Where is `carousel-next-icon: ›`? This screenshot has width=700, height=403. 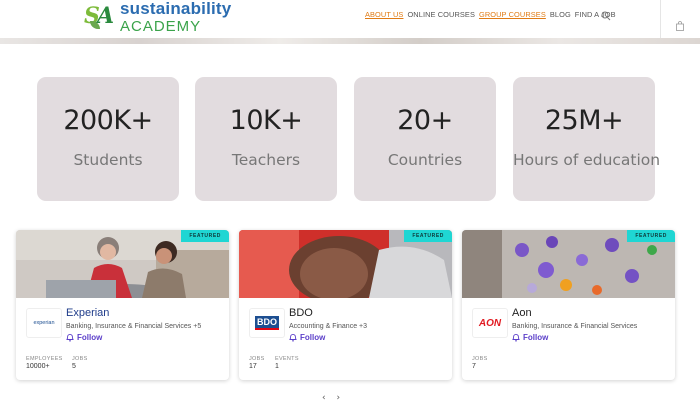 carousel-next-icon: › is located at coordinates (338, 398).